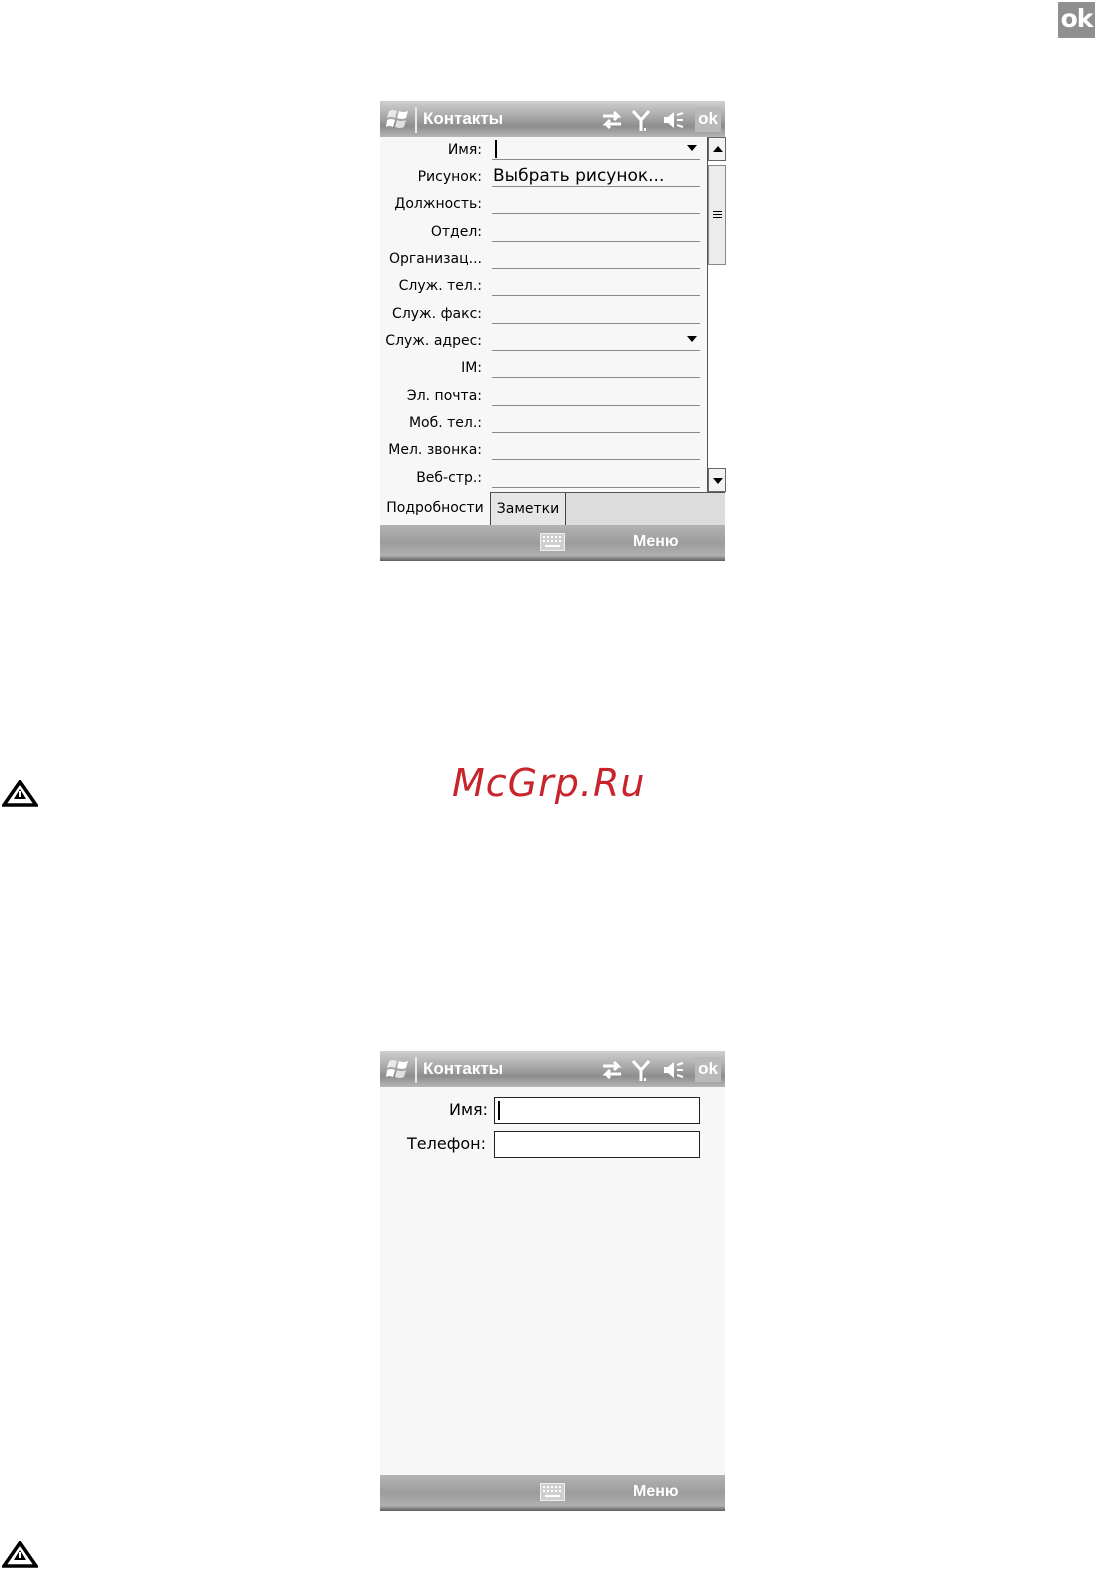 Image resolution: width=1095 pixels, height=1569 pixels. I want to click on field-label: Мел. звонка:, so click(435, 450).